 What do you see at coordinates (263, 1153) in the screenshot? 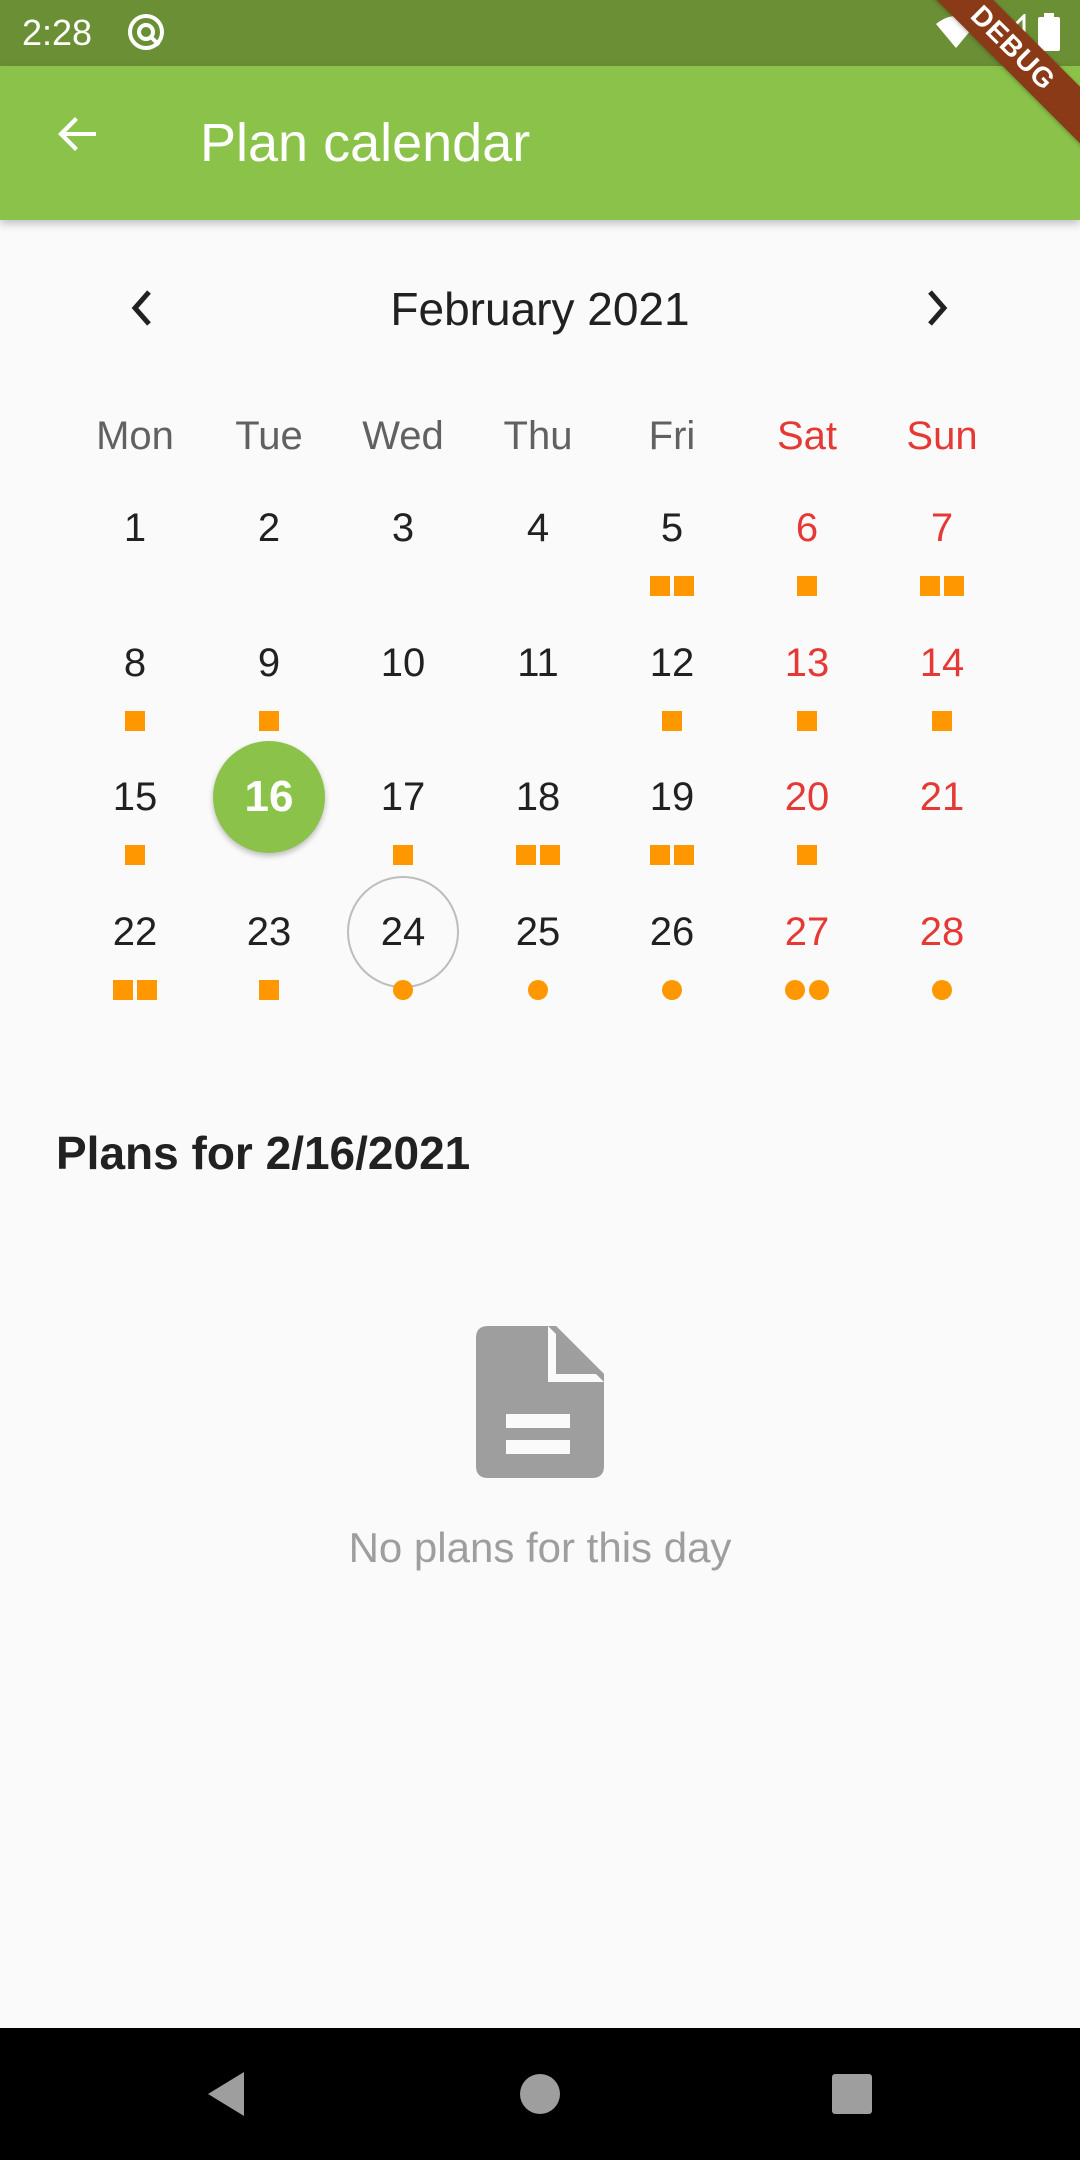
I see `plans-heading: Plans for 2/16/2021` at bounding box center [263, 1153].